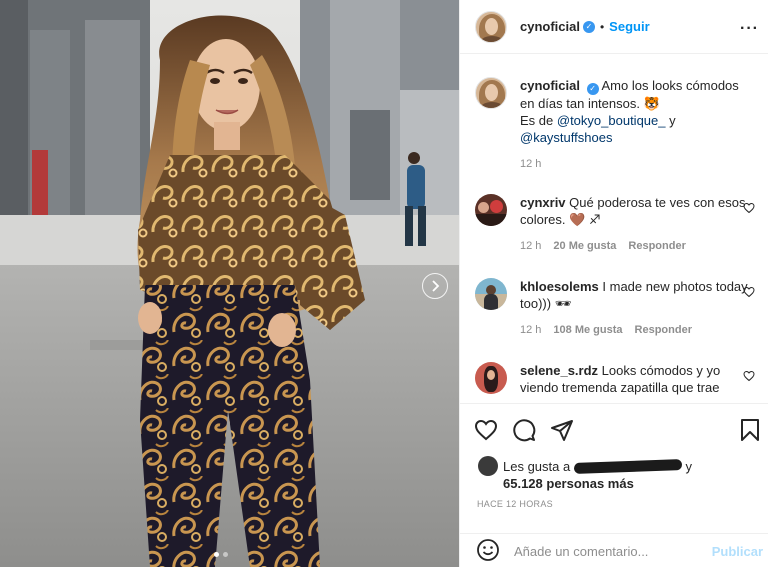  What do you see at coordinates (629, 26) in the screenshot?
I see `follow-button: Seguir` at bounding box center [629, 26].